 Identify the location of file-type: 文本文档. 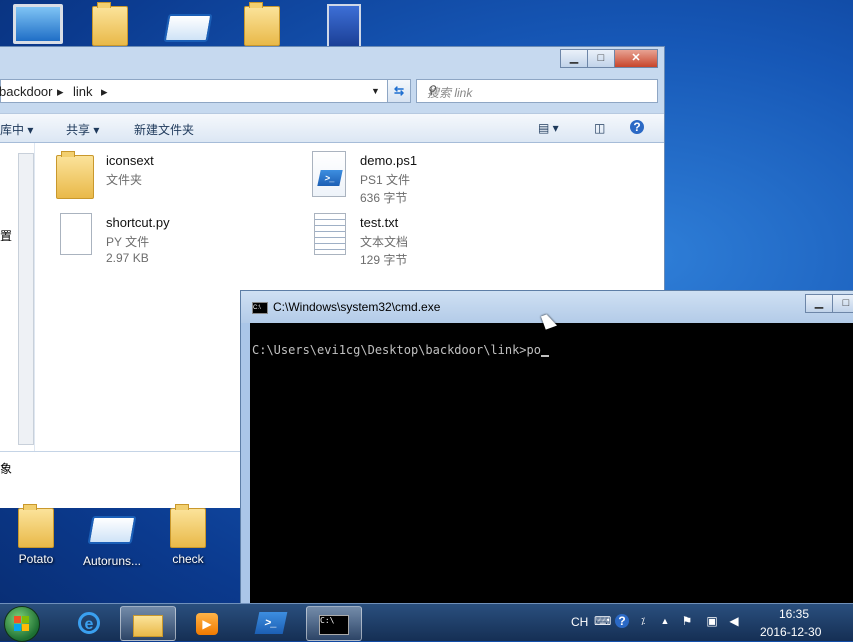
(384, 242).